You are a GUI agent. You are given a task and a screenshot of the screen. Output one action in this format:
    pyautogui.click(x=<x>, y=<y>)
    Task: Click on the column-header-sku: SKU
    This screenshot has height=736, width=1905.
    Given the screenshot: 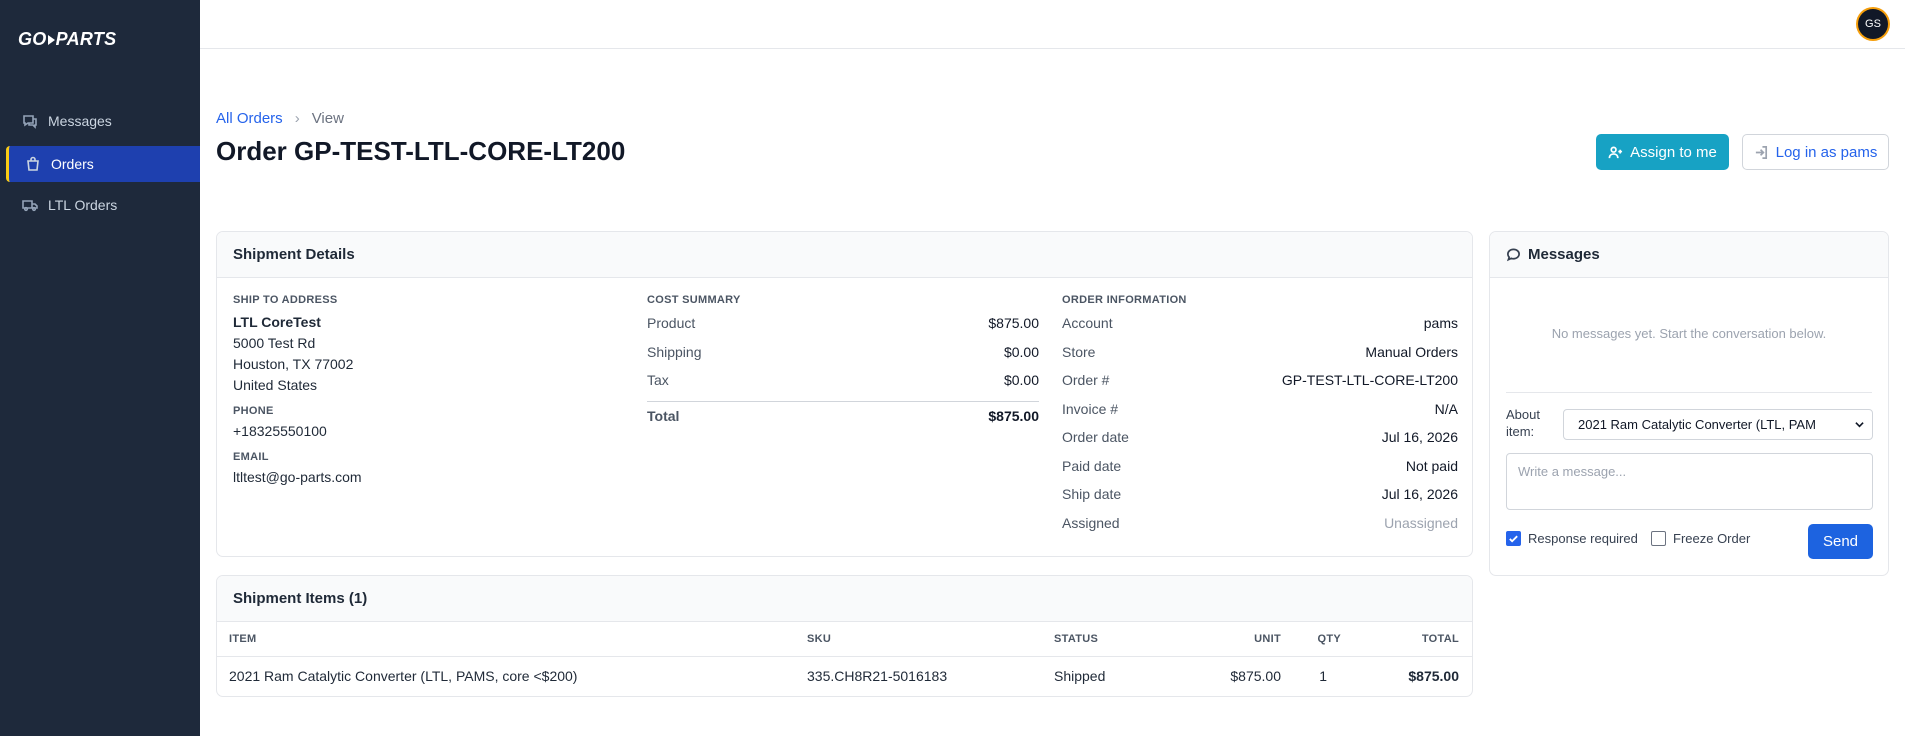 What is the action you would take?
    pyautogui.click(x=930, y=639)
    